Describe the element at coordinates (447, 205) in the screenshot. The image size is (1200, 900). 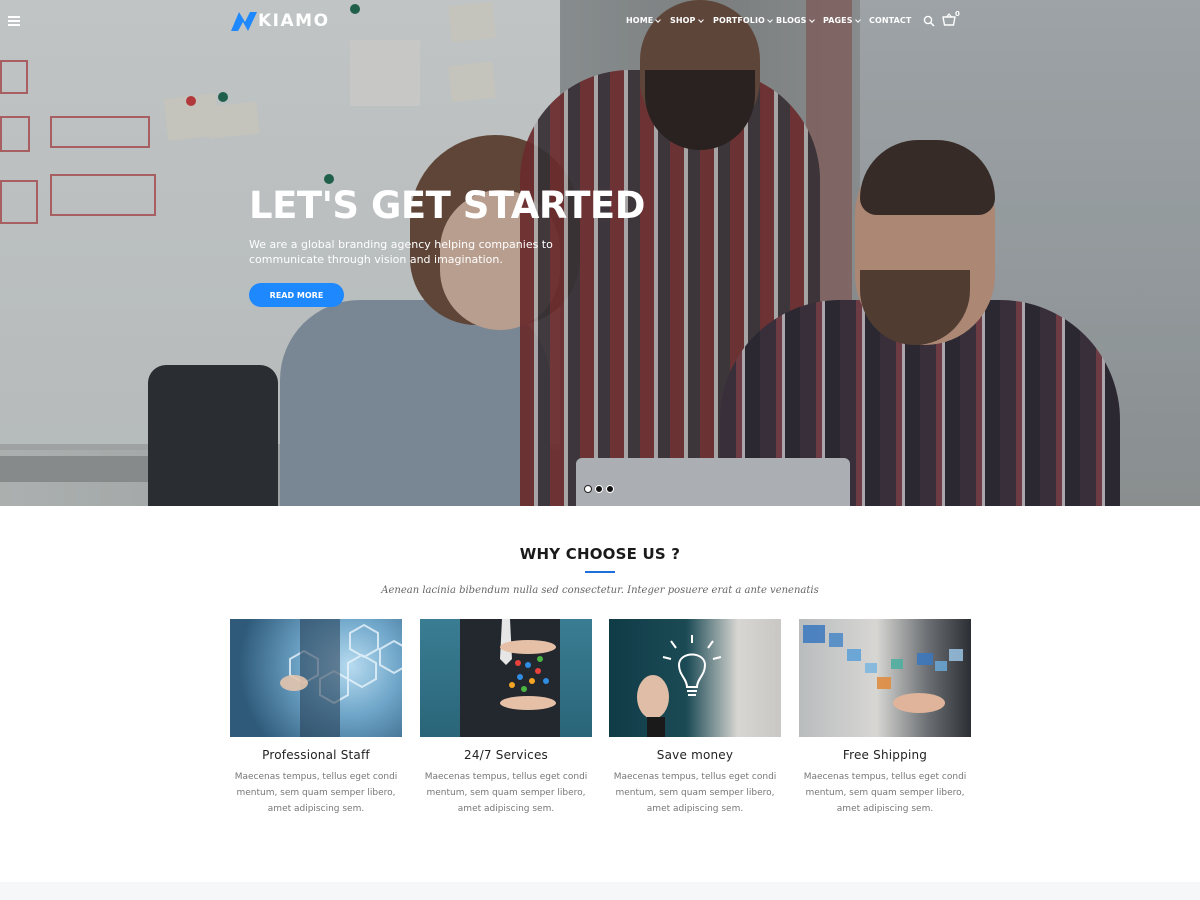
I see `hero-title: LET'S GET STARTED` at that location.